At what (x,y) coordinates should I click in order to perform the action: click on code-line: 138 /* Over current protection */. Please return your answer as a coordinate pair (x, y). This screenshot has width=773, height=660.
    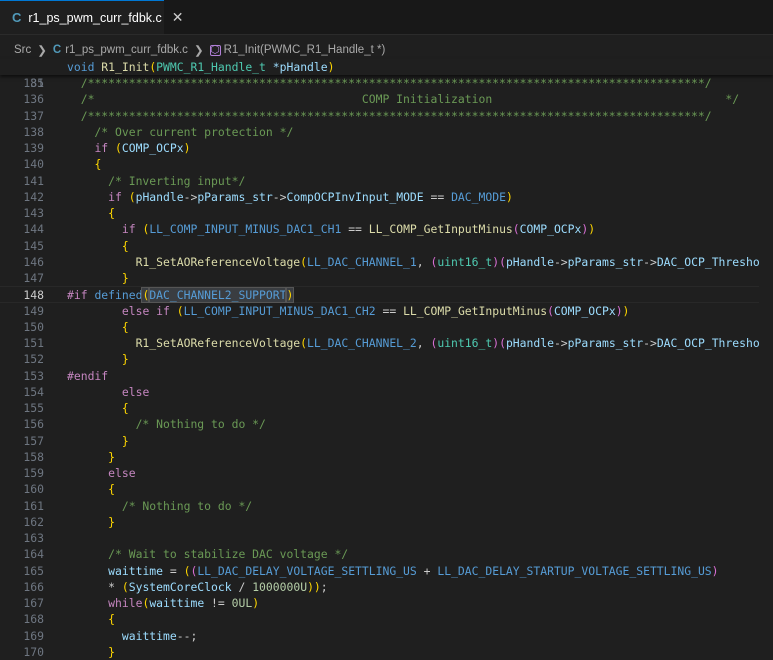
    Looking at the image, I should click on (386, 132).